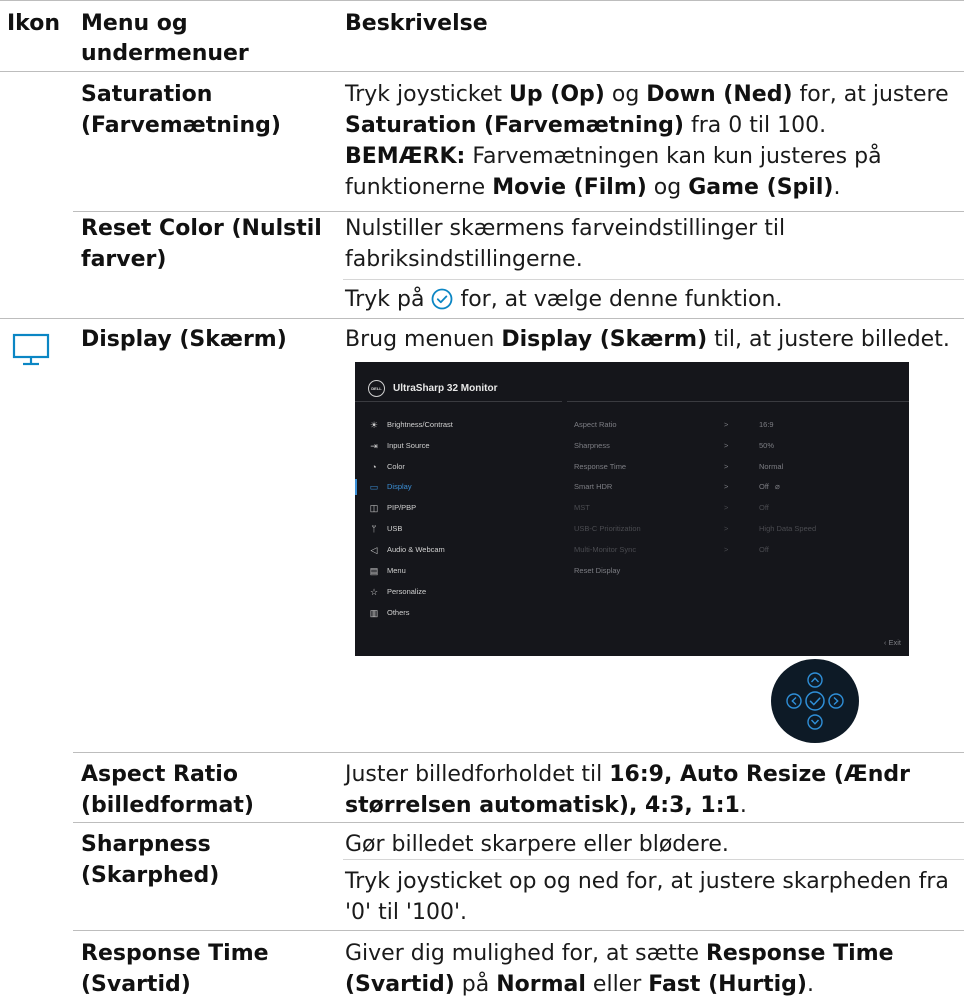 The width and height of the screenshot is (964, 1002). What do you see at coordinates (671, 549) in the screenshot?
I see `osd-setting-row: Multi-Monitor Sync > Off` at bounding box center [671, 549].